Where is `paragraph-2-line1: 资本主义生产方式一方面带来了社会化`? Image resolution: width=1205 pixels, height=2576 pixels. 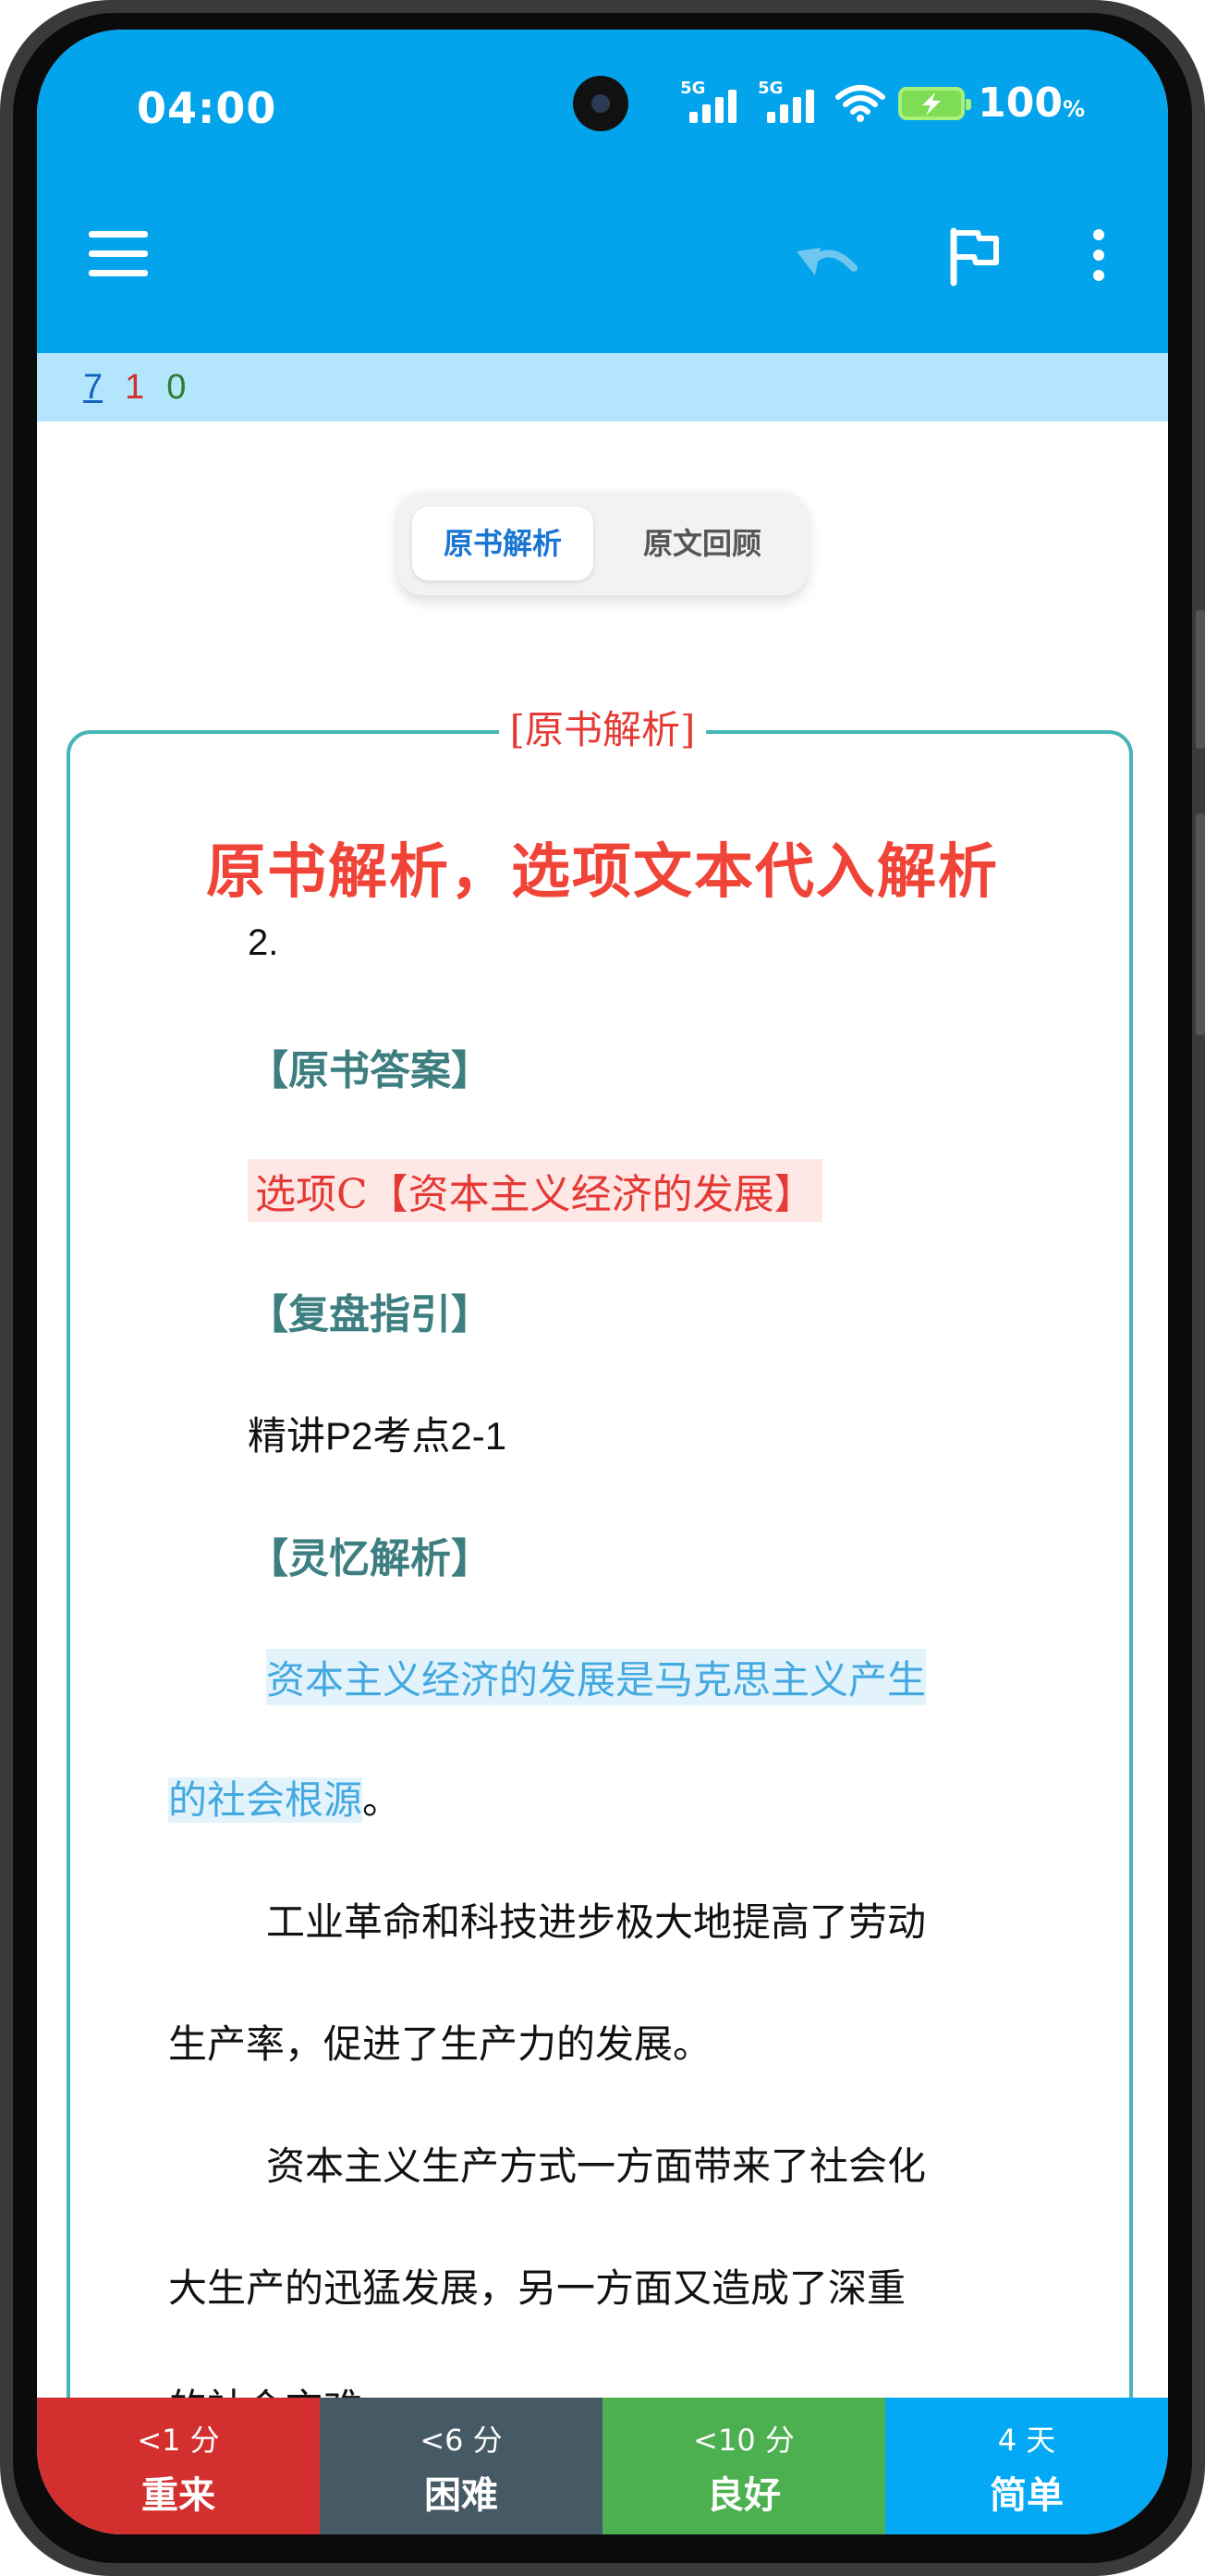 paragraph-2-line1: 资本主义生产方式一方面带来了社会化 is located at coordinates (596, 2166).